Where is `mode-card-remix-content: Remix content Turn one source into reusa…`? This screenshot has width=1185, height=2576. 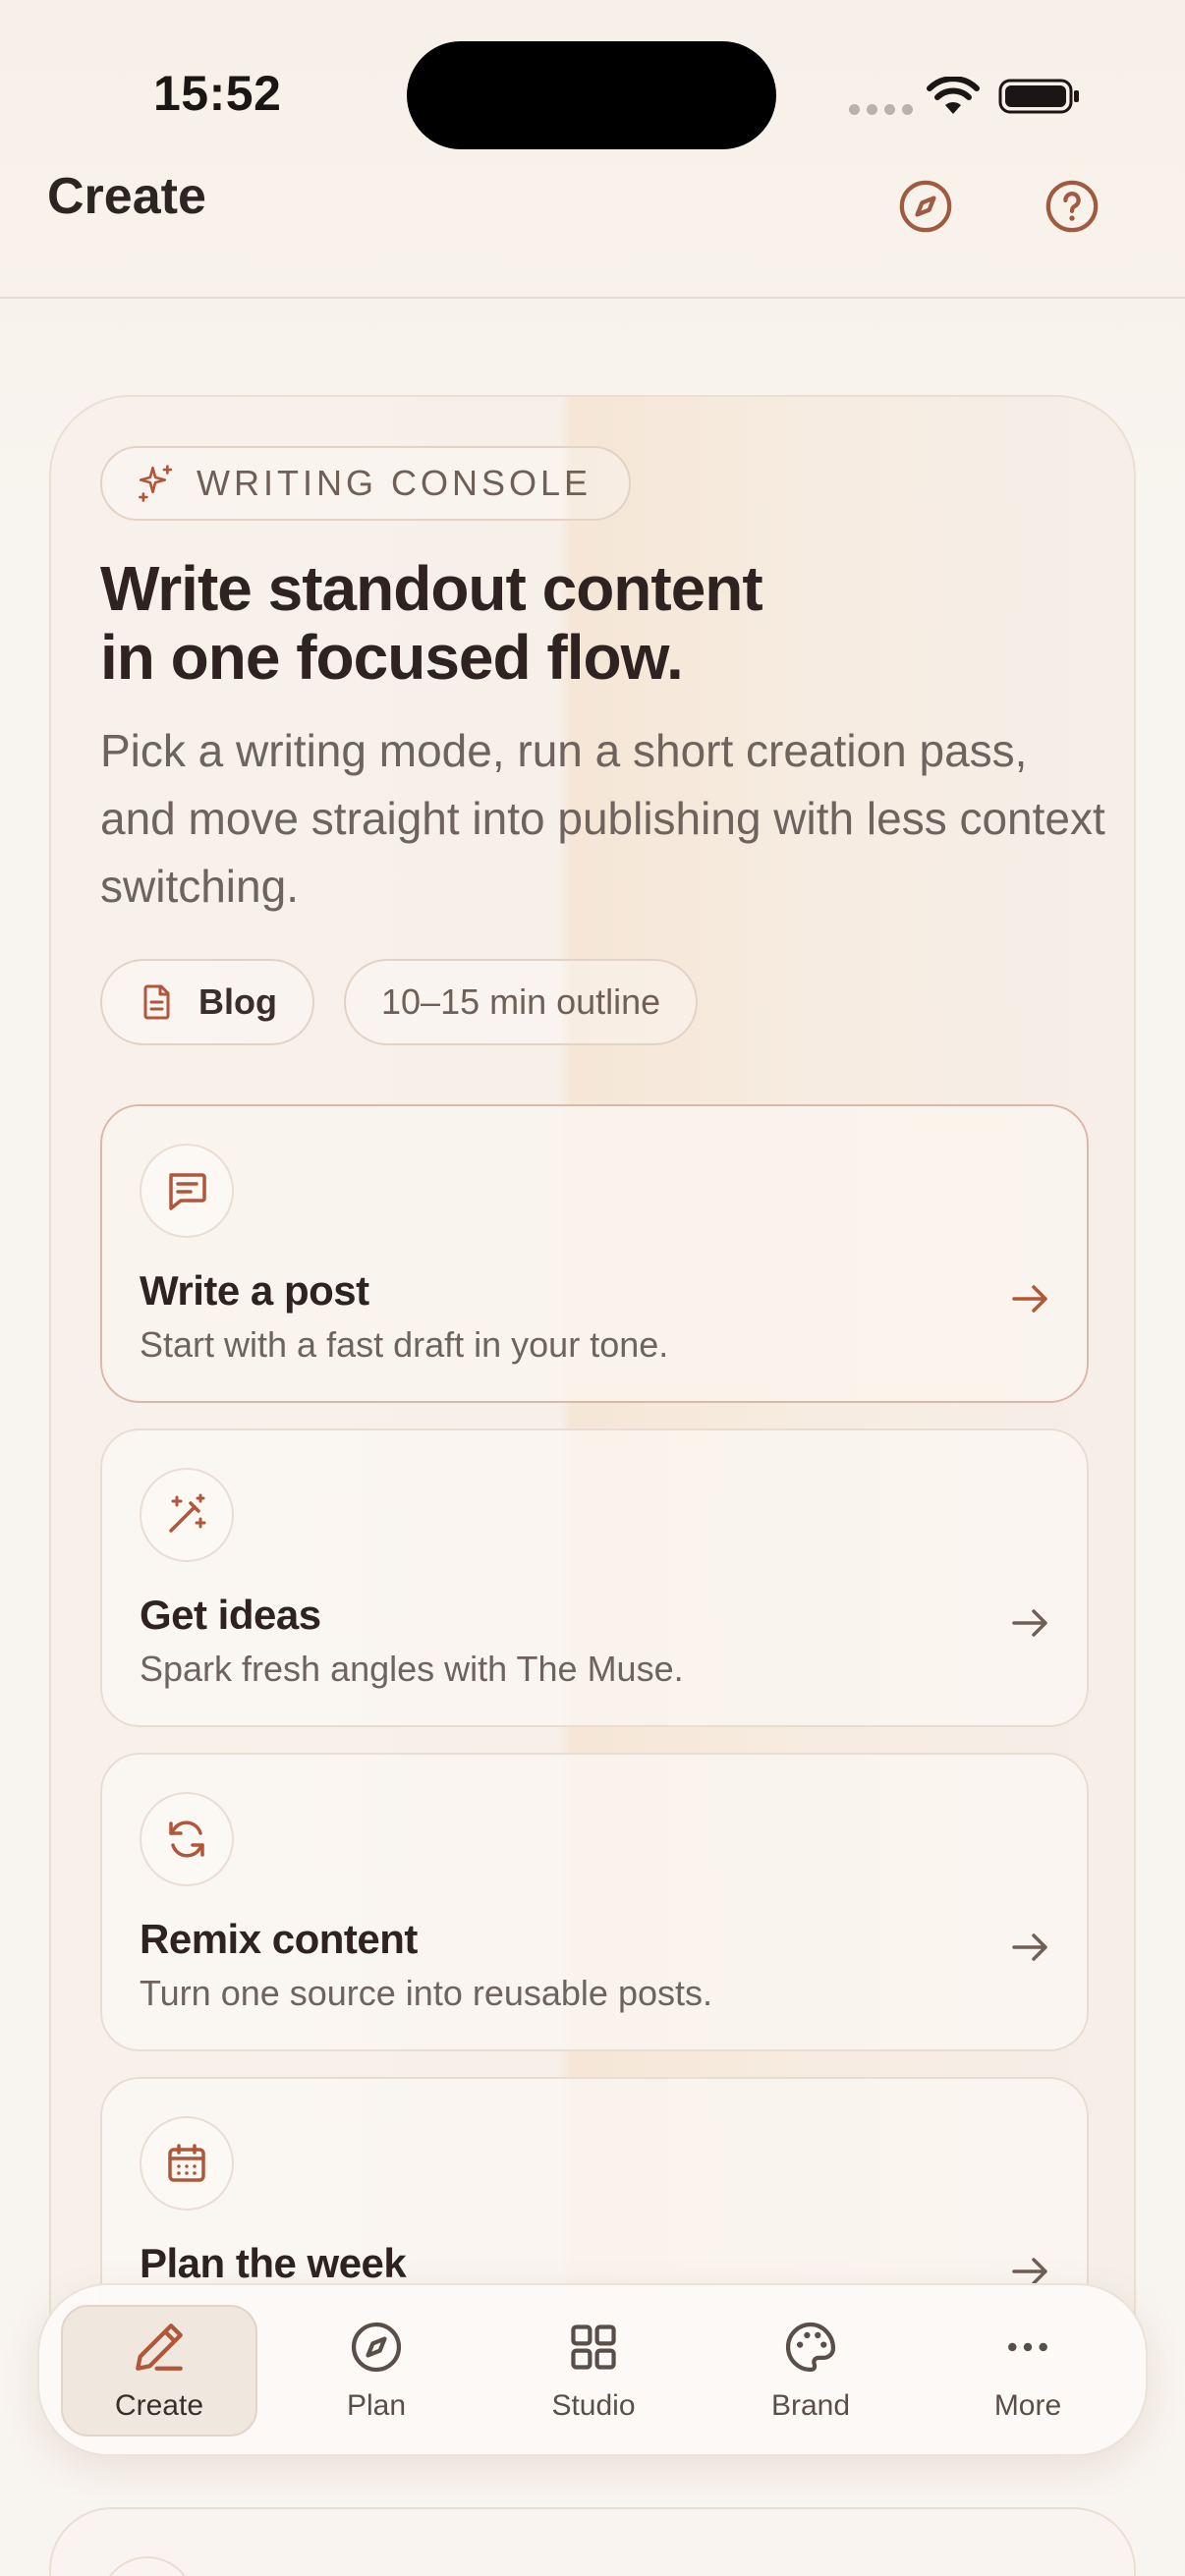 mode-card-remix-content: Remix content Turn one source into reusa… is located at coordinates (594, 1902).